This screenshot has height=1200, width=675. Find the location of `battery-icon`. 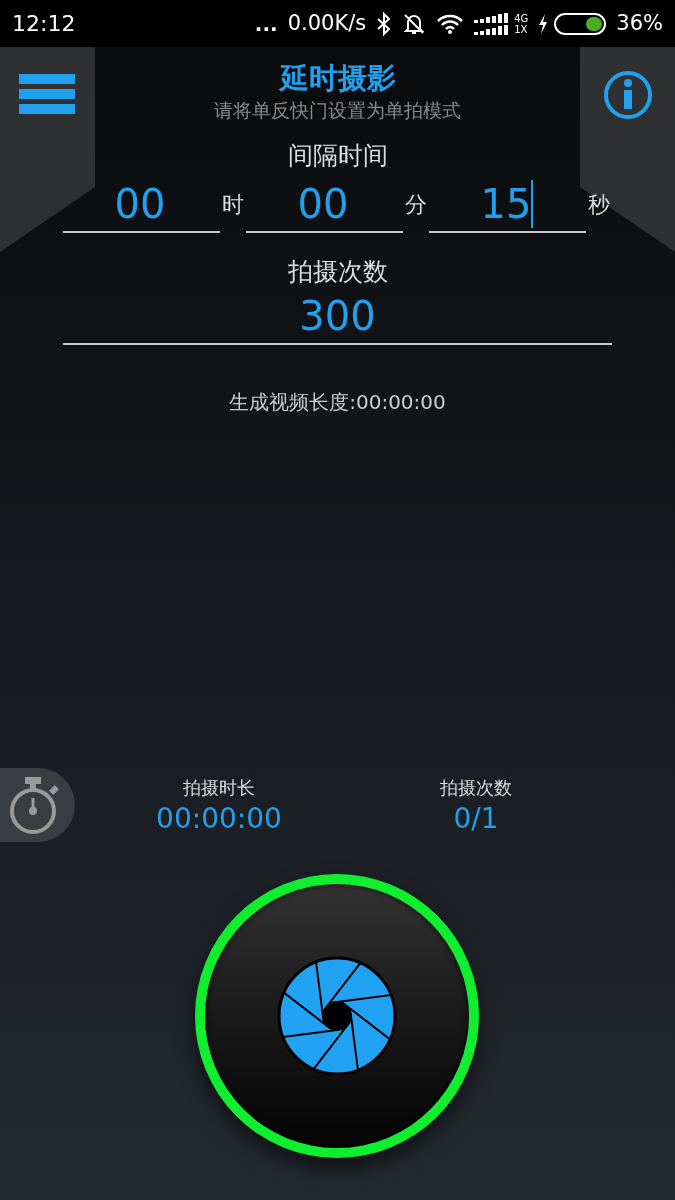

battery-icon is located at coordinates (580, 23).